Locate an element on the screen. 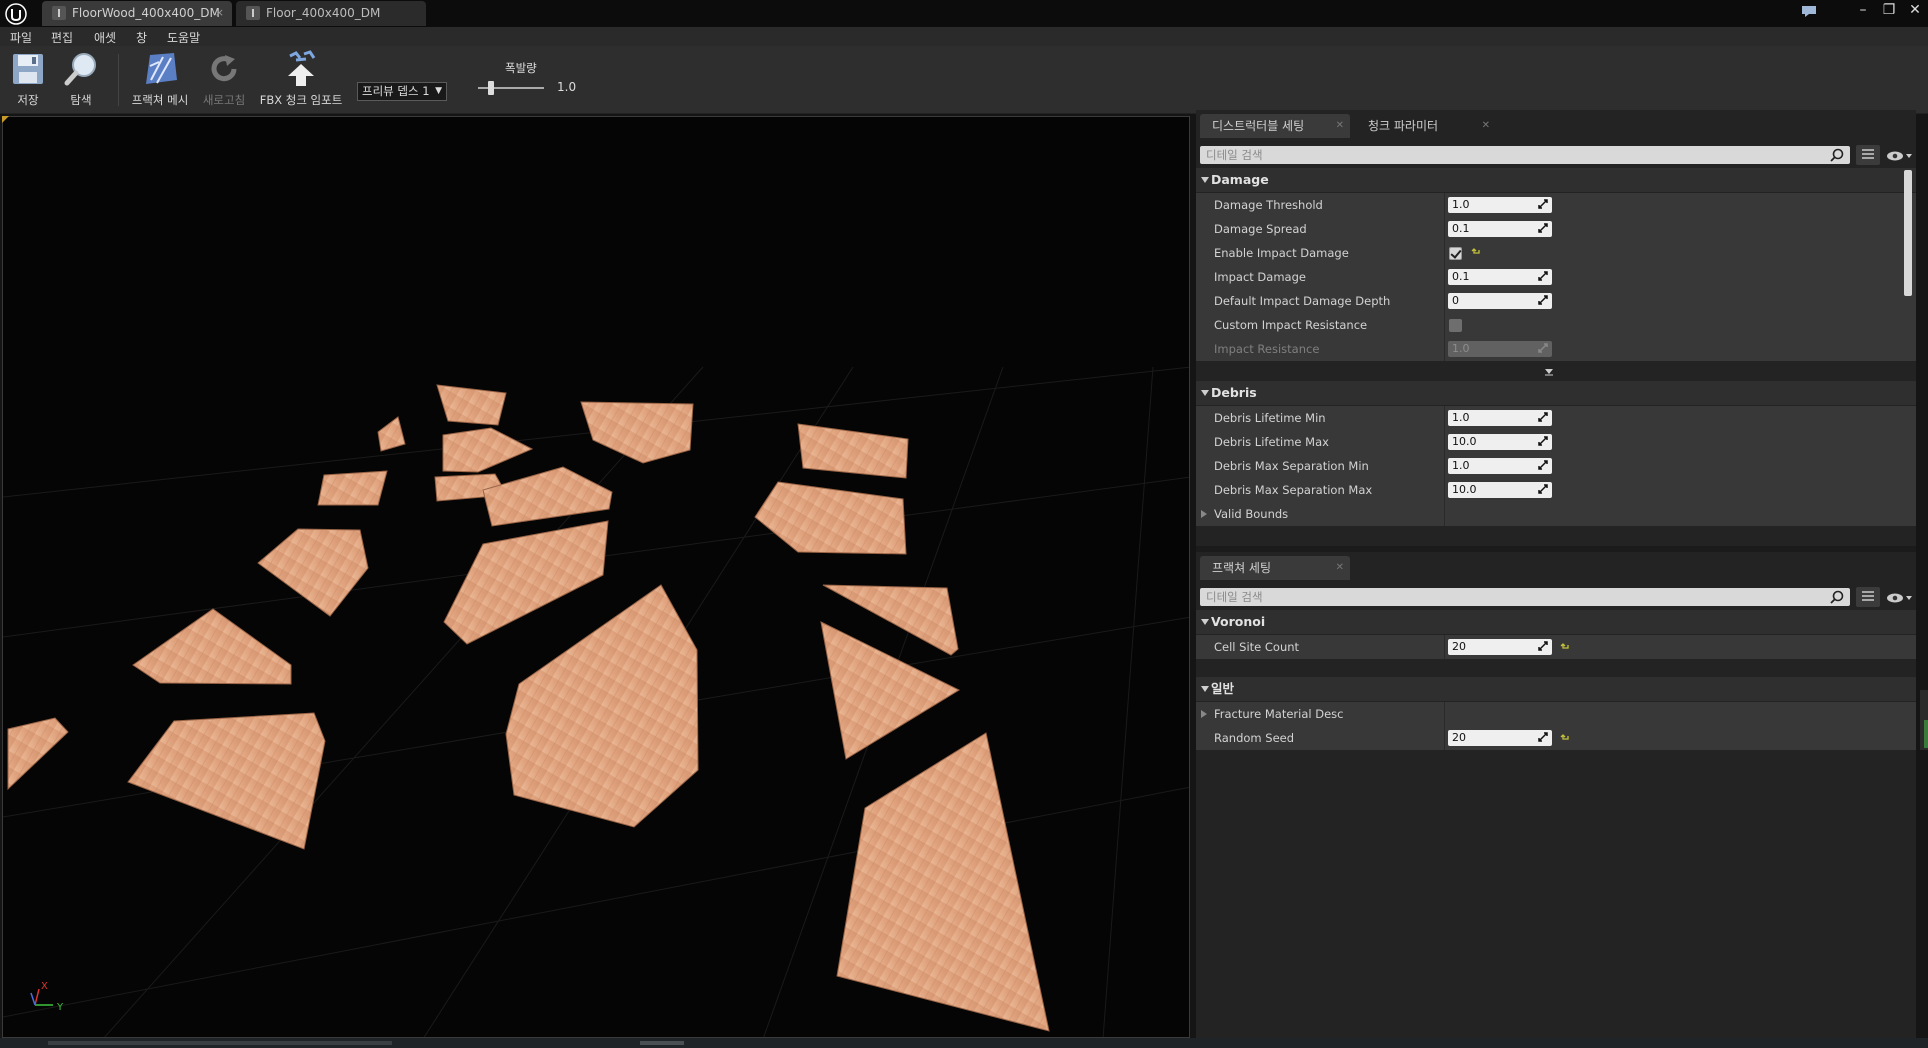 This screenshot has height=1048, width=1928. enable-impact-damage-checkbox is located at coordinates (1455, 253).